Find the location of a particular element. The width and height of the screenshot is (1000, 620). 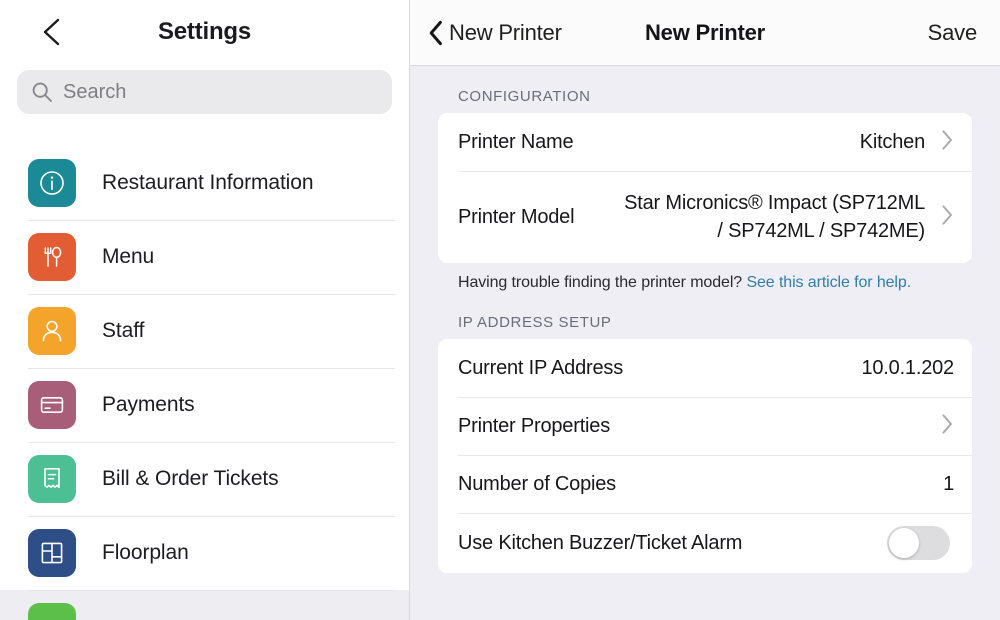

ip-setup-section-label: IP ADDRESS SETUP is located at coordinates (535, 322).